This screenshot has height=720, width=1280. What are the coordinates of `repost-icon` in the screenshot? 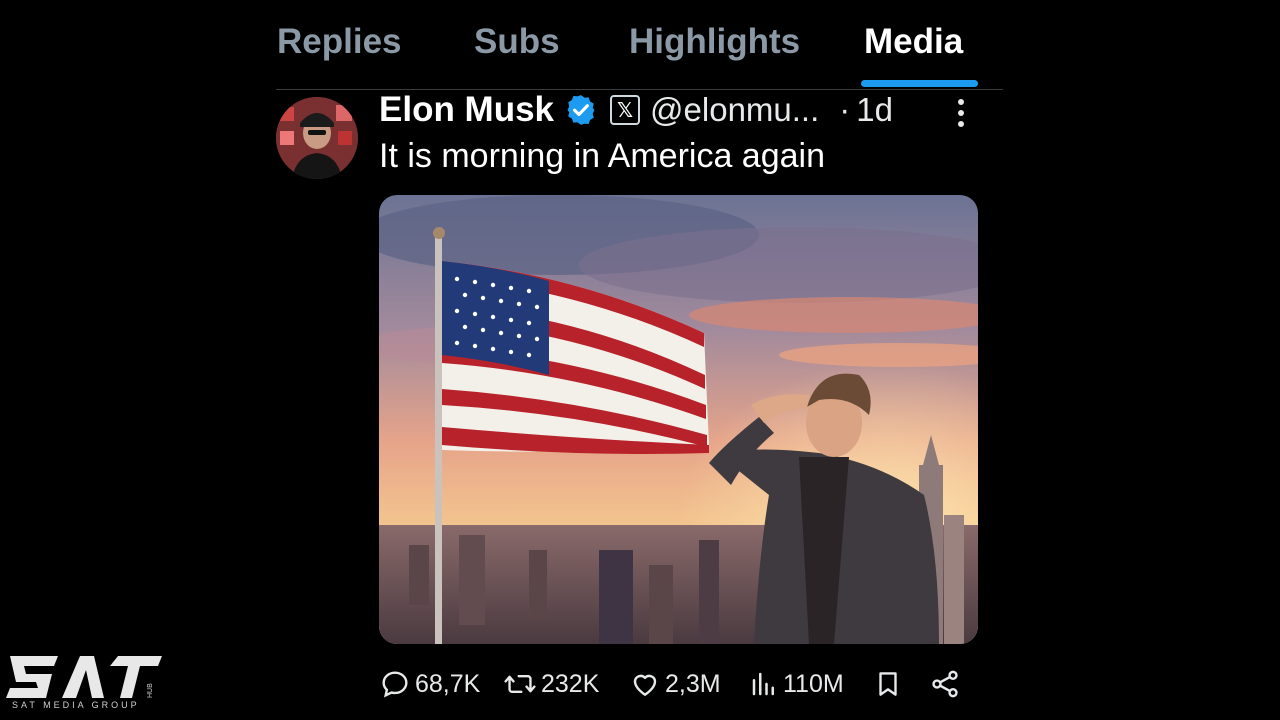 It's located at (520, 684).